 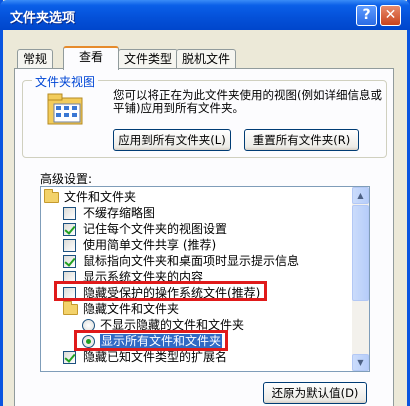 What do you see at coordinates (360, 362) in the screenshot?
I see `scroll-down-arrow-icon: ▼` at bounding box center [360, 362].